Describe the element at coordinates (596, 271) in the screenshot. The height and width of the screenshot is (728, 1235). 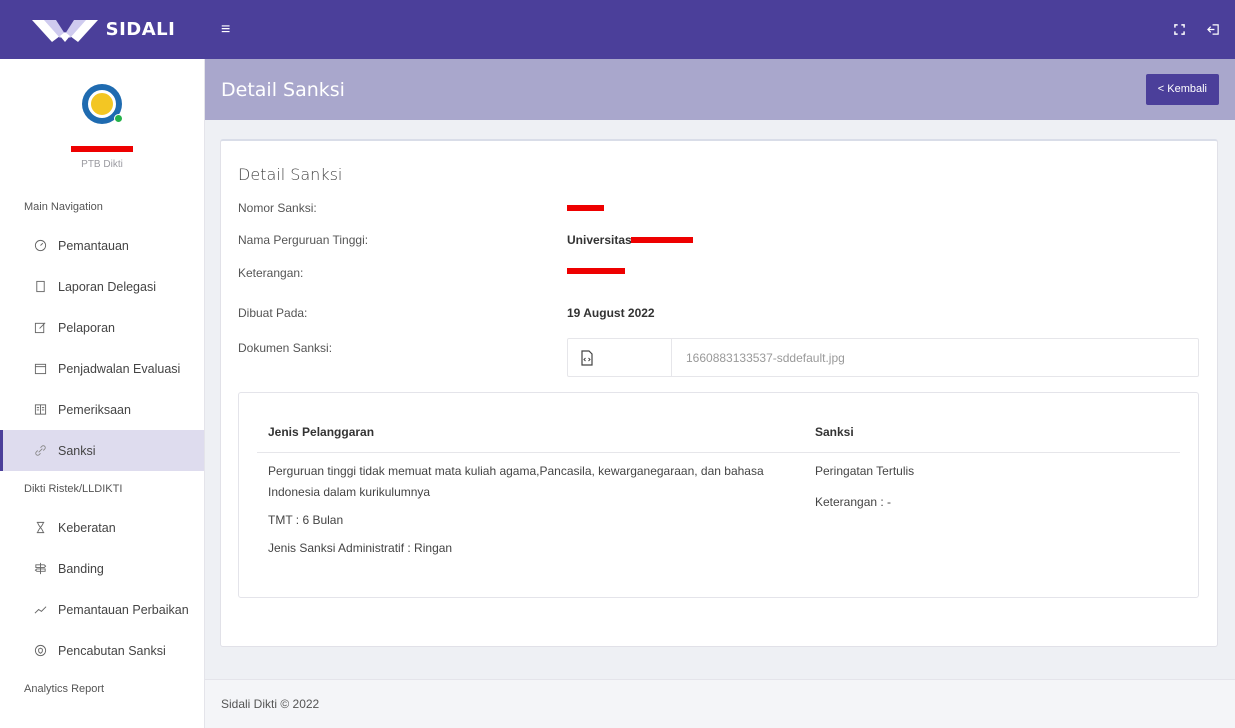
I see `redacted-keterangan` at that location.